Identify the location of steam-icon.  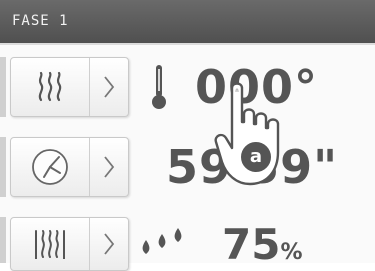
(50, 244).